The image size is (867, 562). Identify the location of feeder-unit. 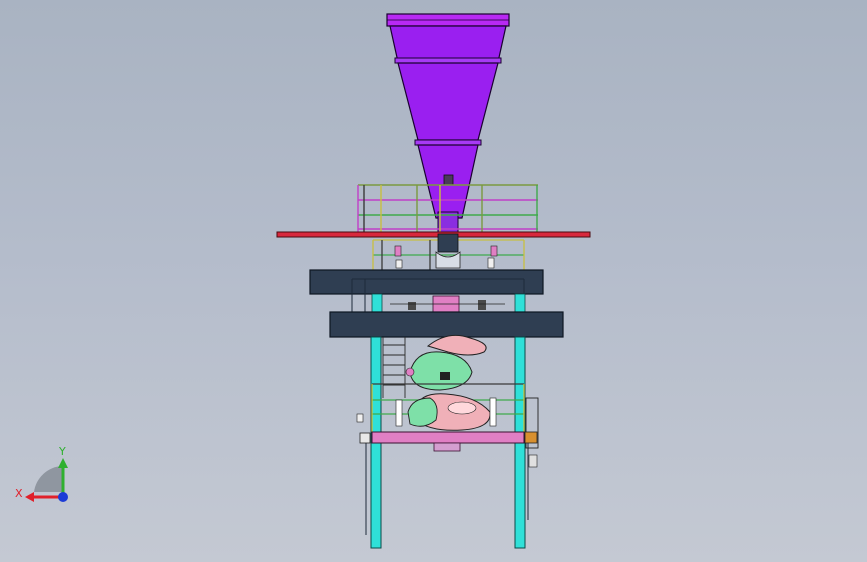
(446, 251).